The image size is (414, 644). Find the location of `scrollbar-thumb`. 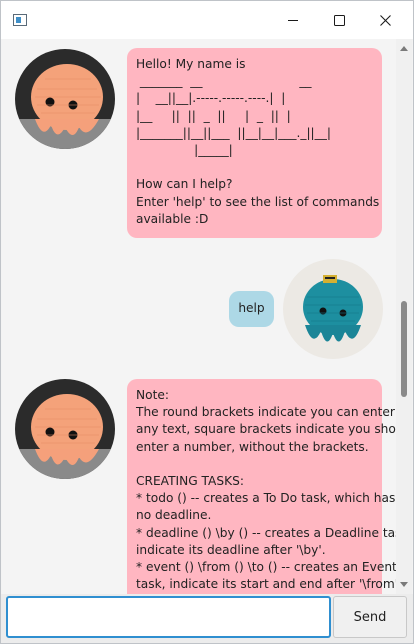

scrollbar-thumb is located at coordinates (404, 349).